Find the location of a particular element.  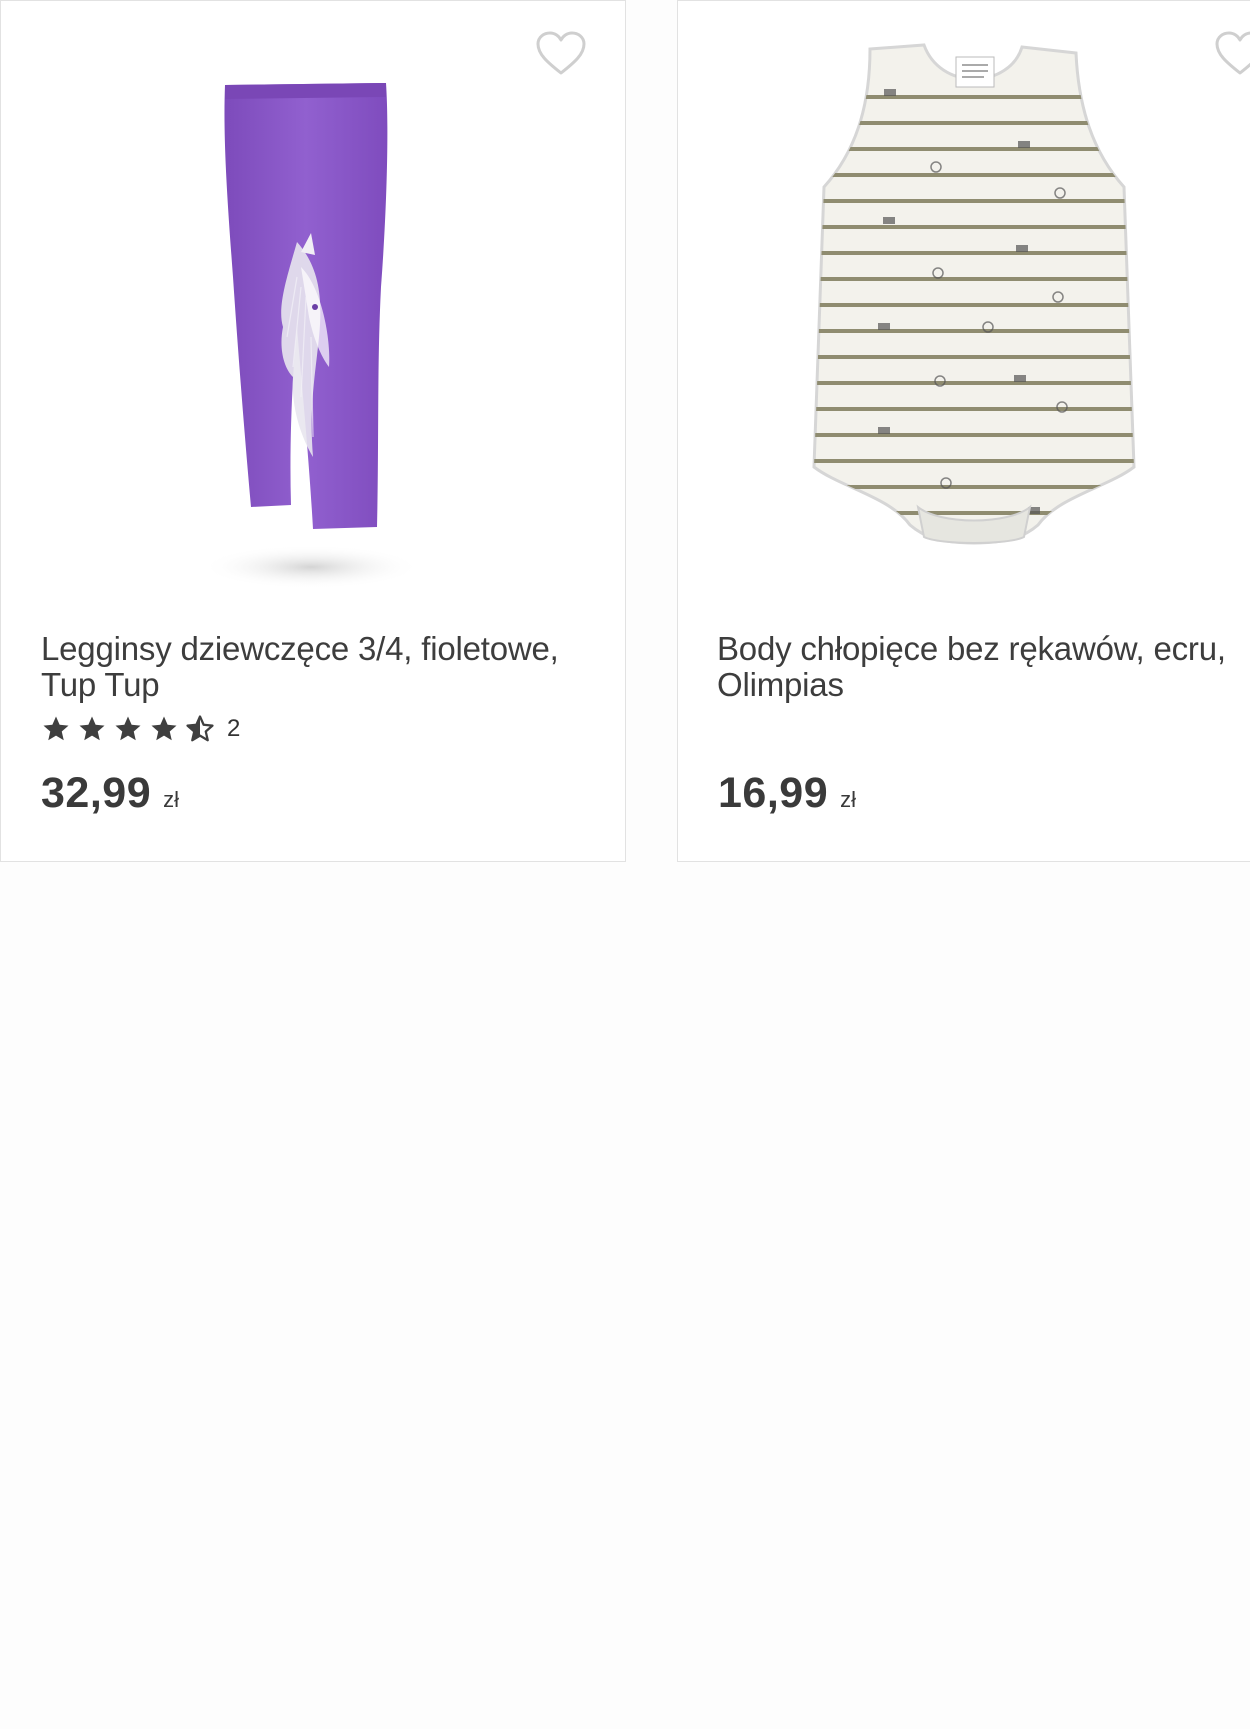

bodysuit-image is located at coordinates (974, 294).